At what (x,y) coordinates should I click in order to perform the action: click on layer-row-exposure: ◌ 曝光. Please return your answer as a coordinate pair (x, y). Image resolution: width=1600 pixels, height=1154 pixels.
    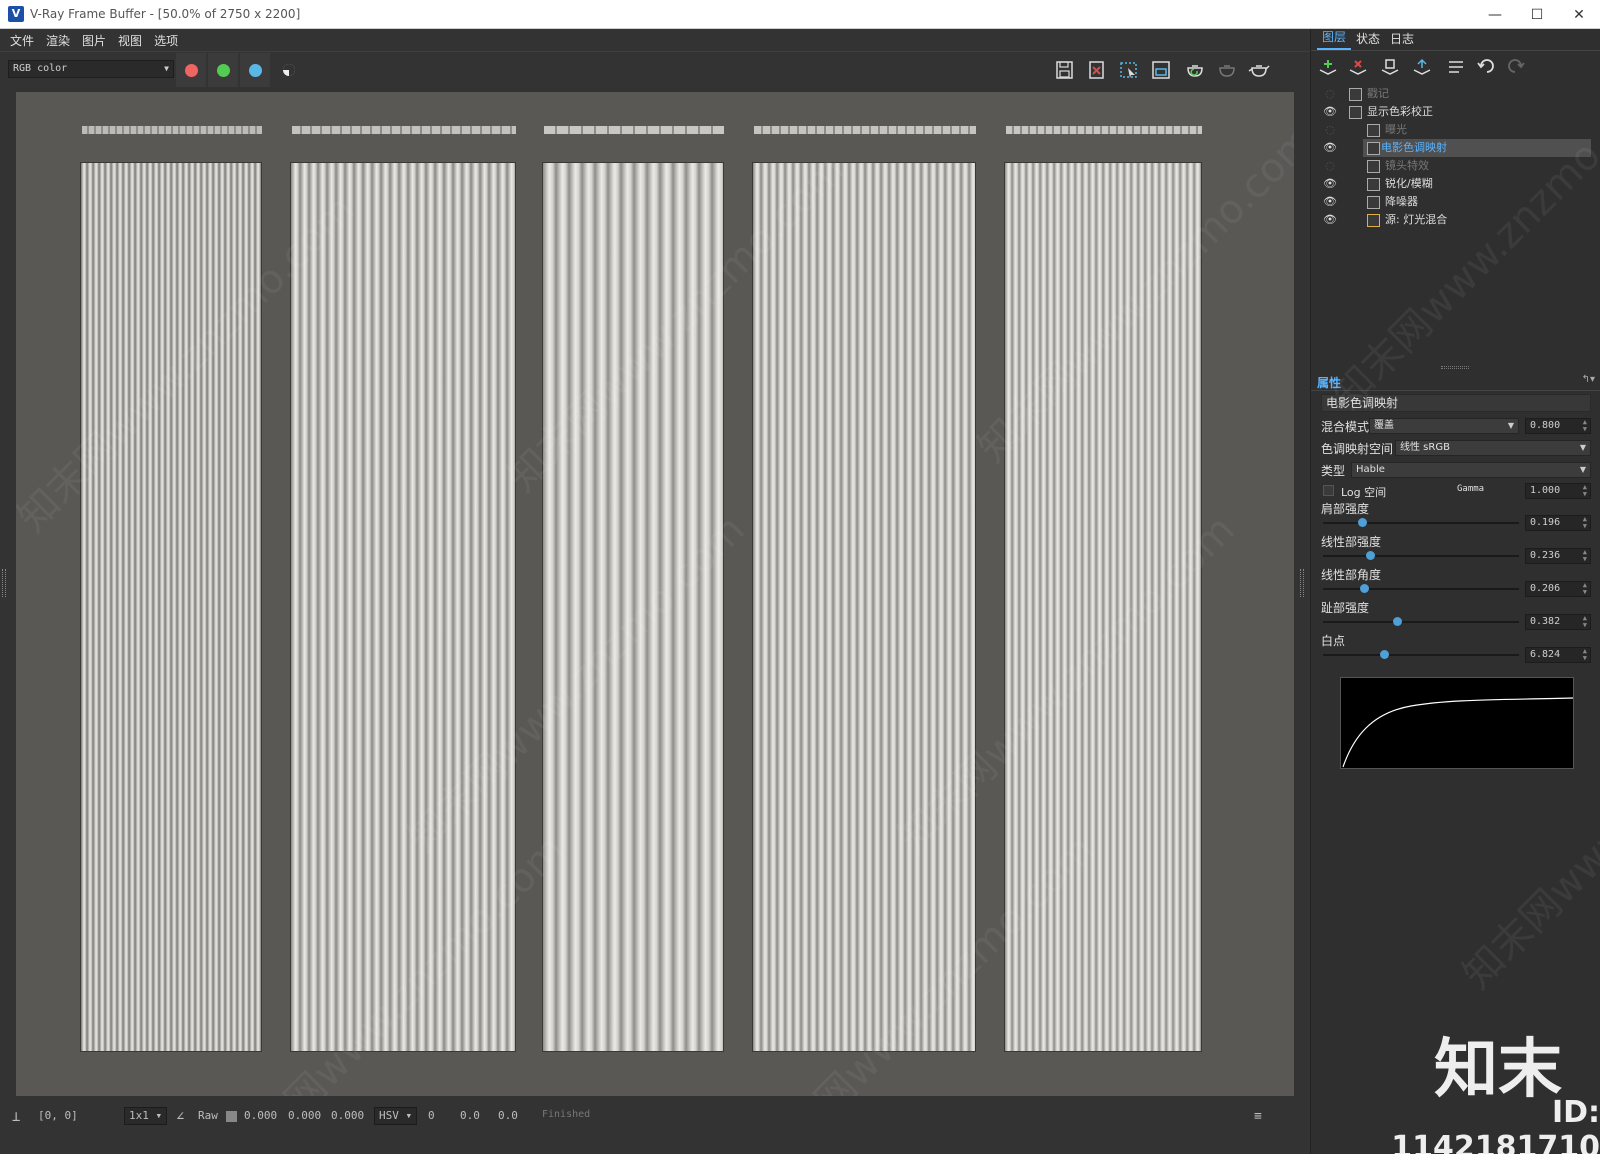
    Looking at the image, I should click on (1455, 130).